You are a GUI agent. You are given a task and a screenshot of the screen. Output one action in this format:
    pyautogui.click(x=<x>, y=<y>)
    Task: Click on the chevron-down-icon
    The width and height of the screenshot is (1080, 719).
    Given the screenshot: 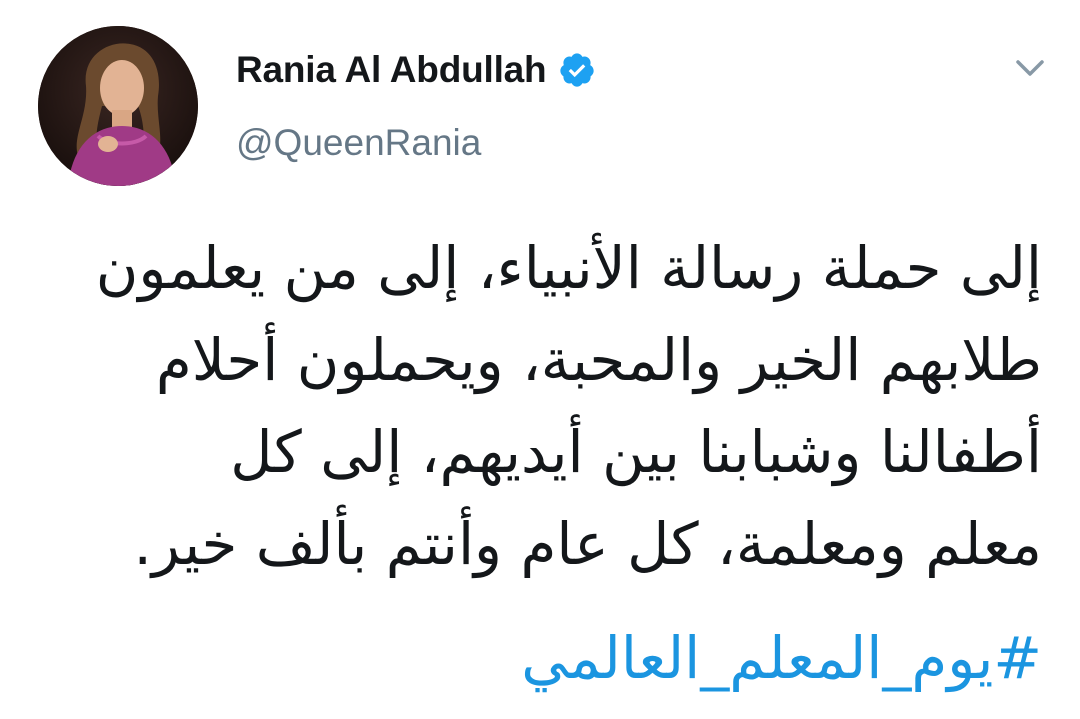 What is the action you would take?
    pyautogui.click(x=1030, y=68)
    